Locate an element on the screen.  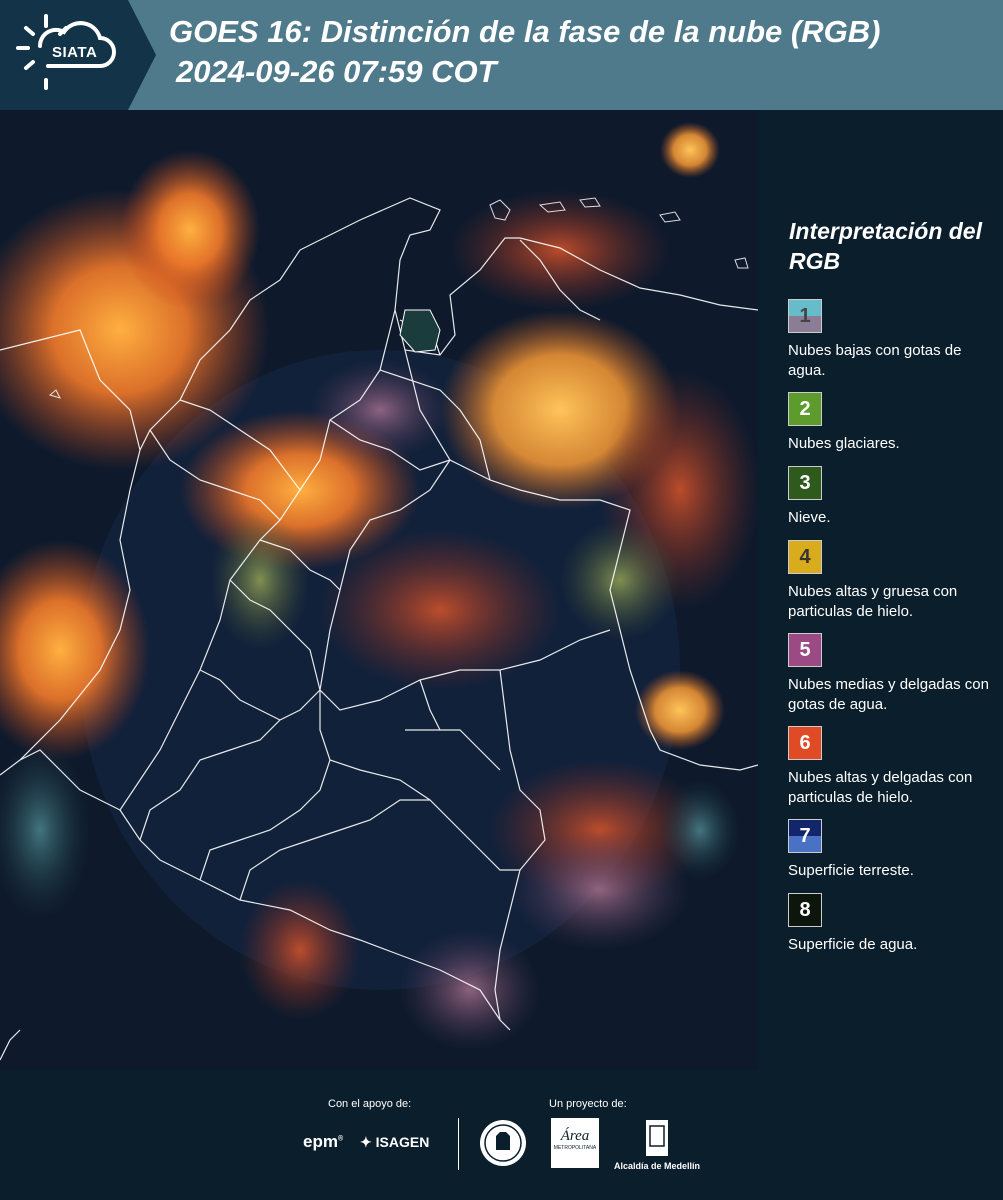
isagen-logo: ✦ ISAGEN is located at coordinates (395, 1142).